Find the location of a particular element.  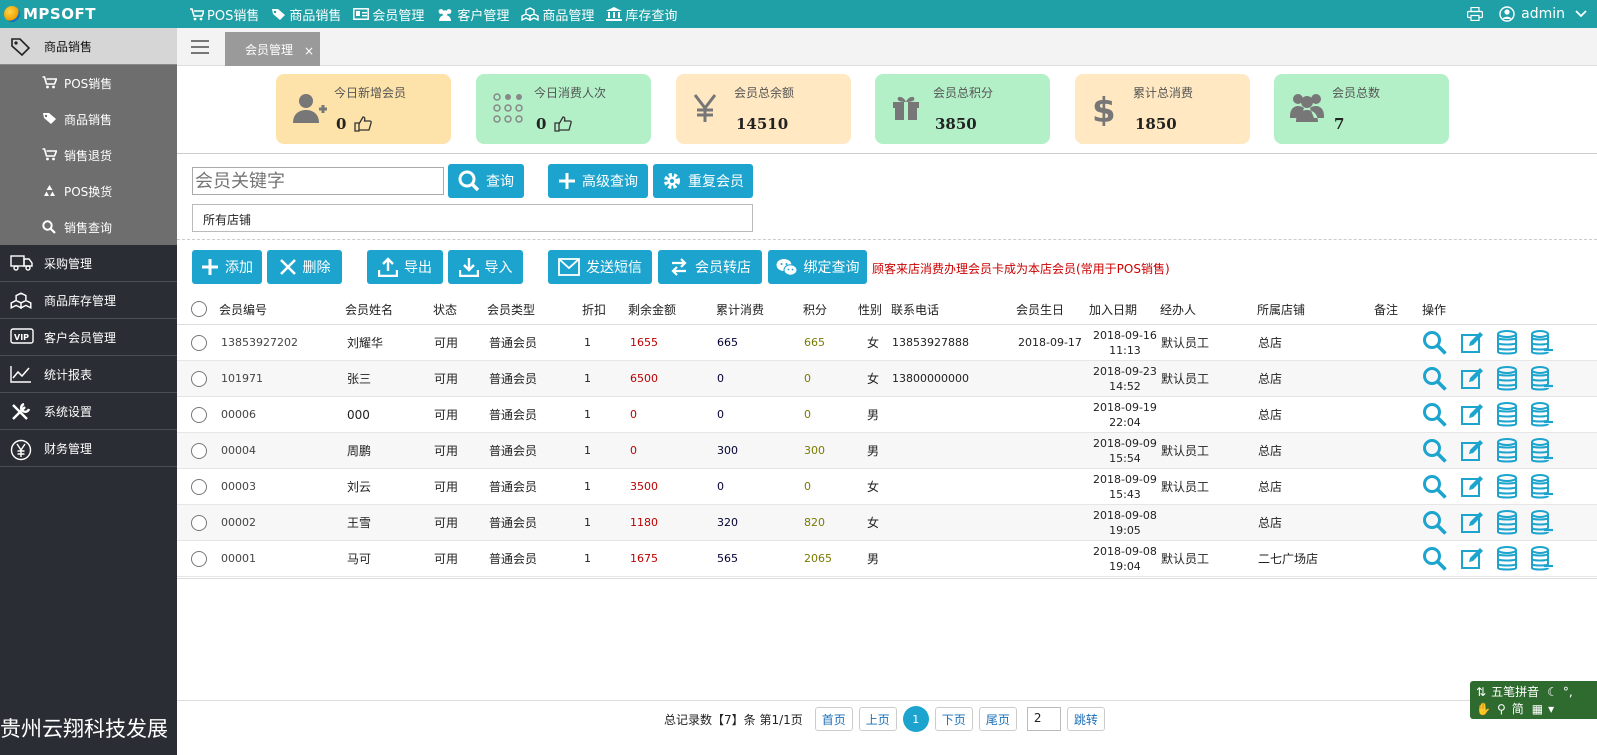

topnav-inventory: 库存查询 is located at coordinates (641, 14).